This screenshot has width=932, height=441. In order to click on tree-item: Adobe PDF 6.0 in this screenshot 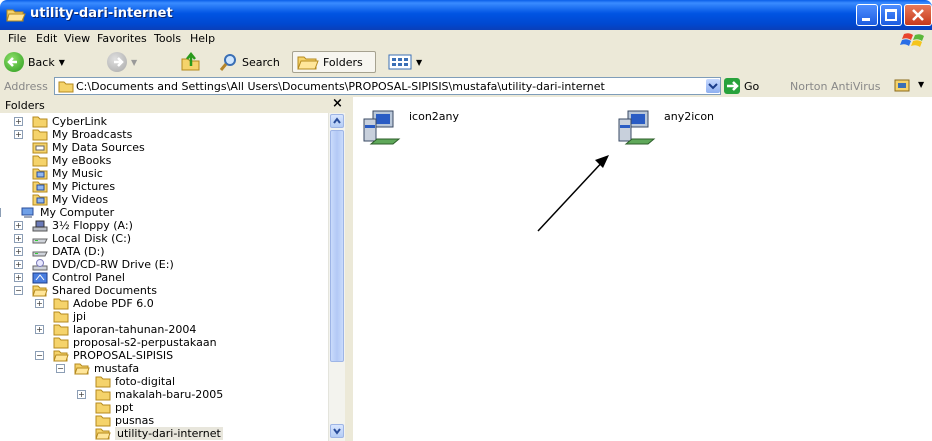, I will do `click(103, 303)`.